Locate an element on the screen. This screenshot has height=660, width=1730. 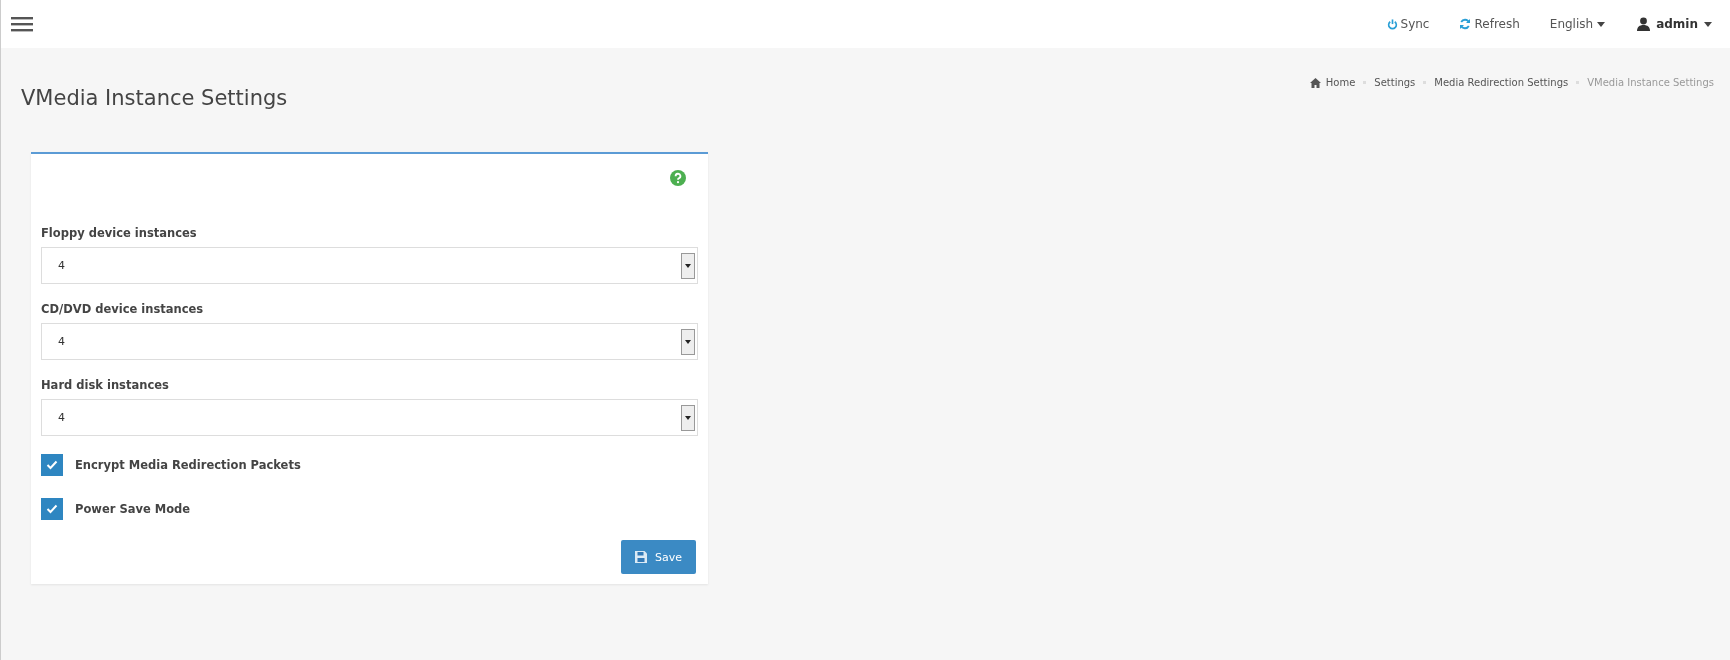
checkbox-label: Encrypt Media Redirection Packets is located at coordinates (188, 465).